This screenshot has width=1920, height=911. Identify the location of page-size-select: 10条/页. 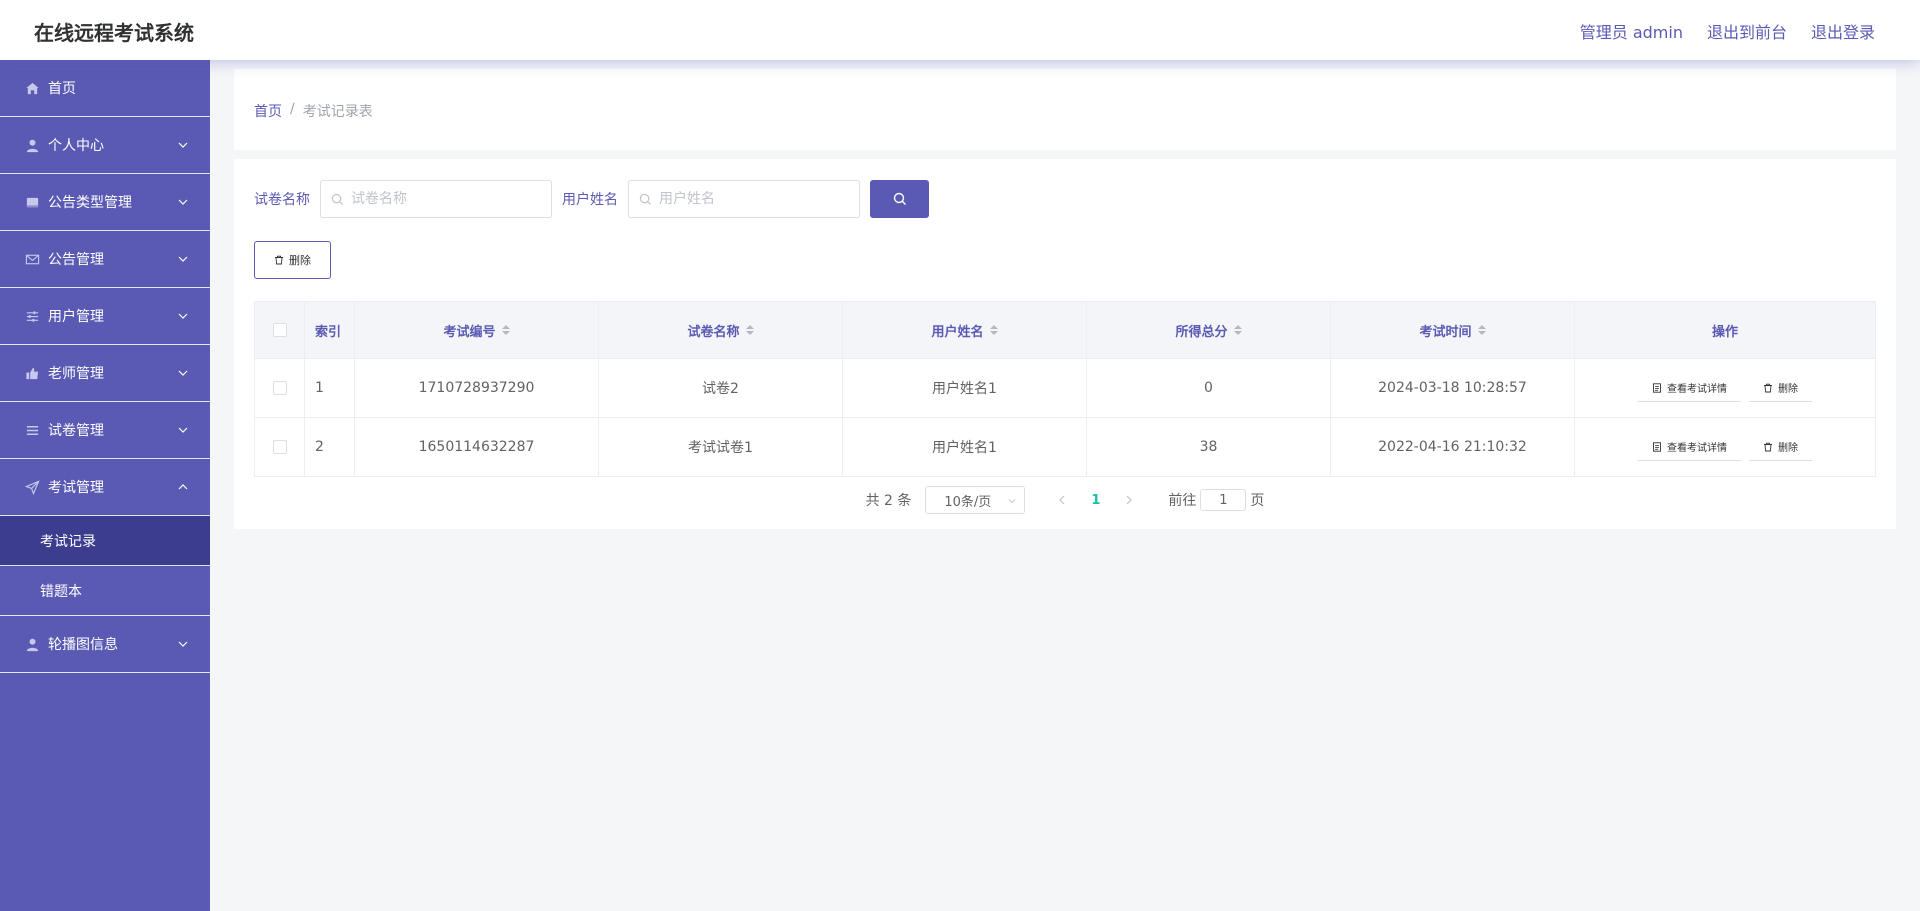
(975, 500).